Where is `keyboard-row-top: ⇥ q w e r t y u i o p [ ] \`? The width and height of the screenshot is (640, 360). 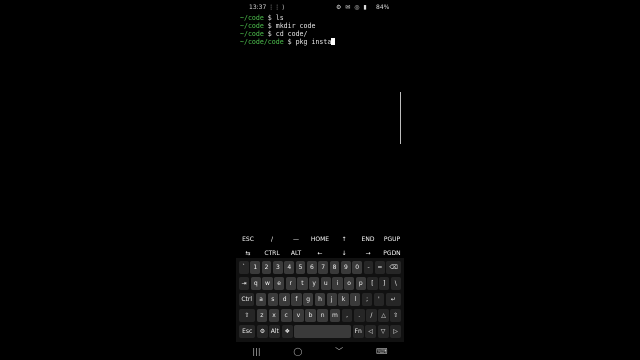 keyboard-row-top: ⇥ q w e r t y u i o p [ ] \ is located at coordinates (320, 283).